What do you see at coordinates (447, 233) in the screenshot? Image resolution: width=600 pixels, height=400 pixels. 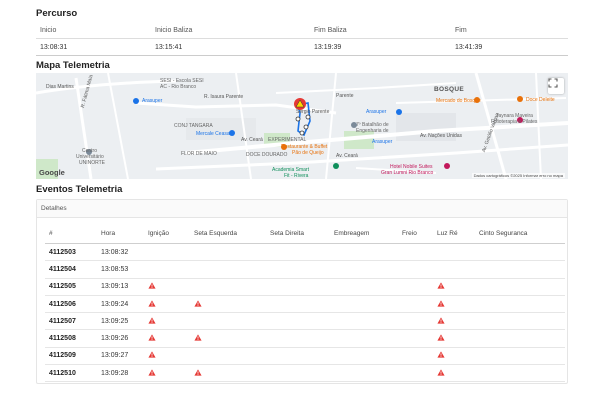 I see `col-luz-re: Luz Ré` at bounding box center [447, 233].